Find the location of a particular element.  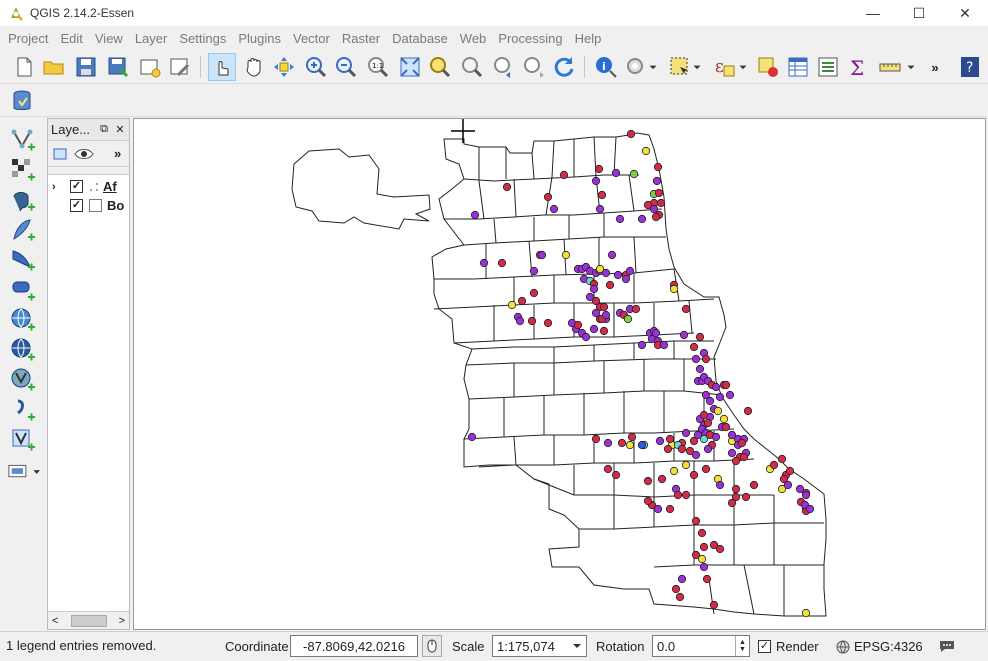

measure-dropdown is located at coordinates (911, 67).